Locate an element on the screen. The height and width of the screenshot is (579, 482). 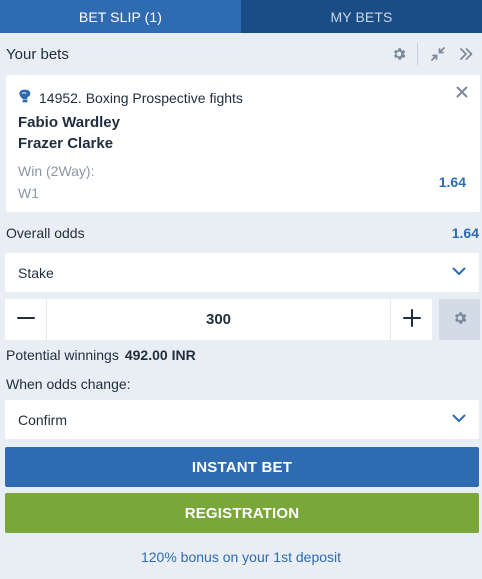
minus-icon is located at coordinates (25, 319).